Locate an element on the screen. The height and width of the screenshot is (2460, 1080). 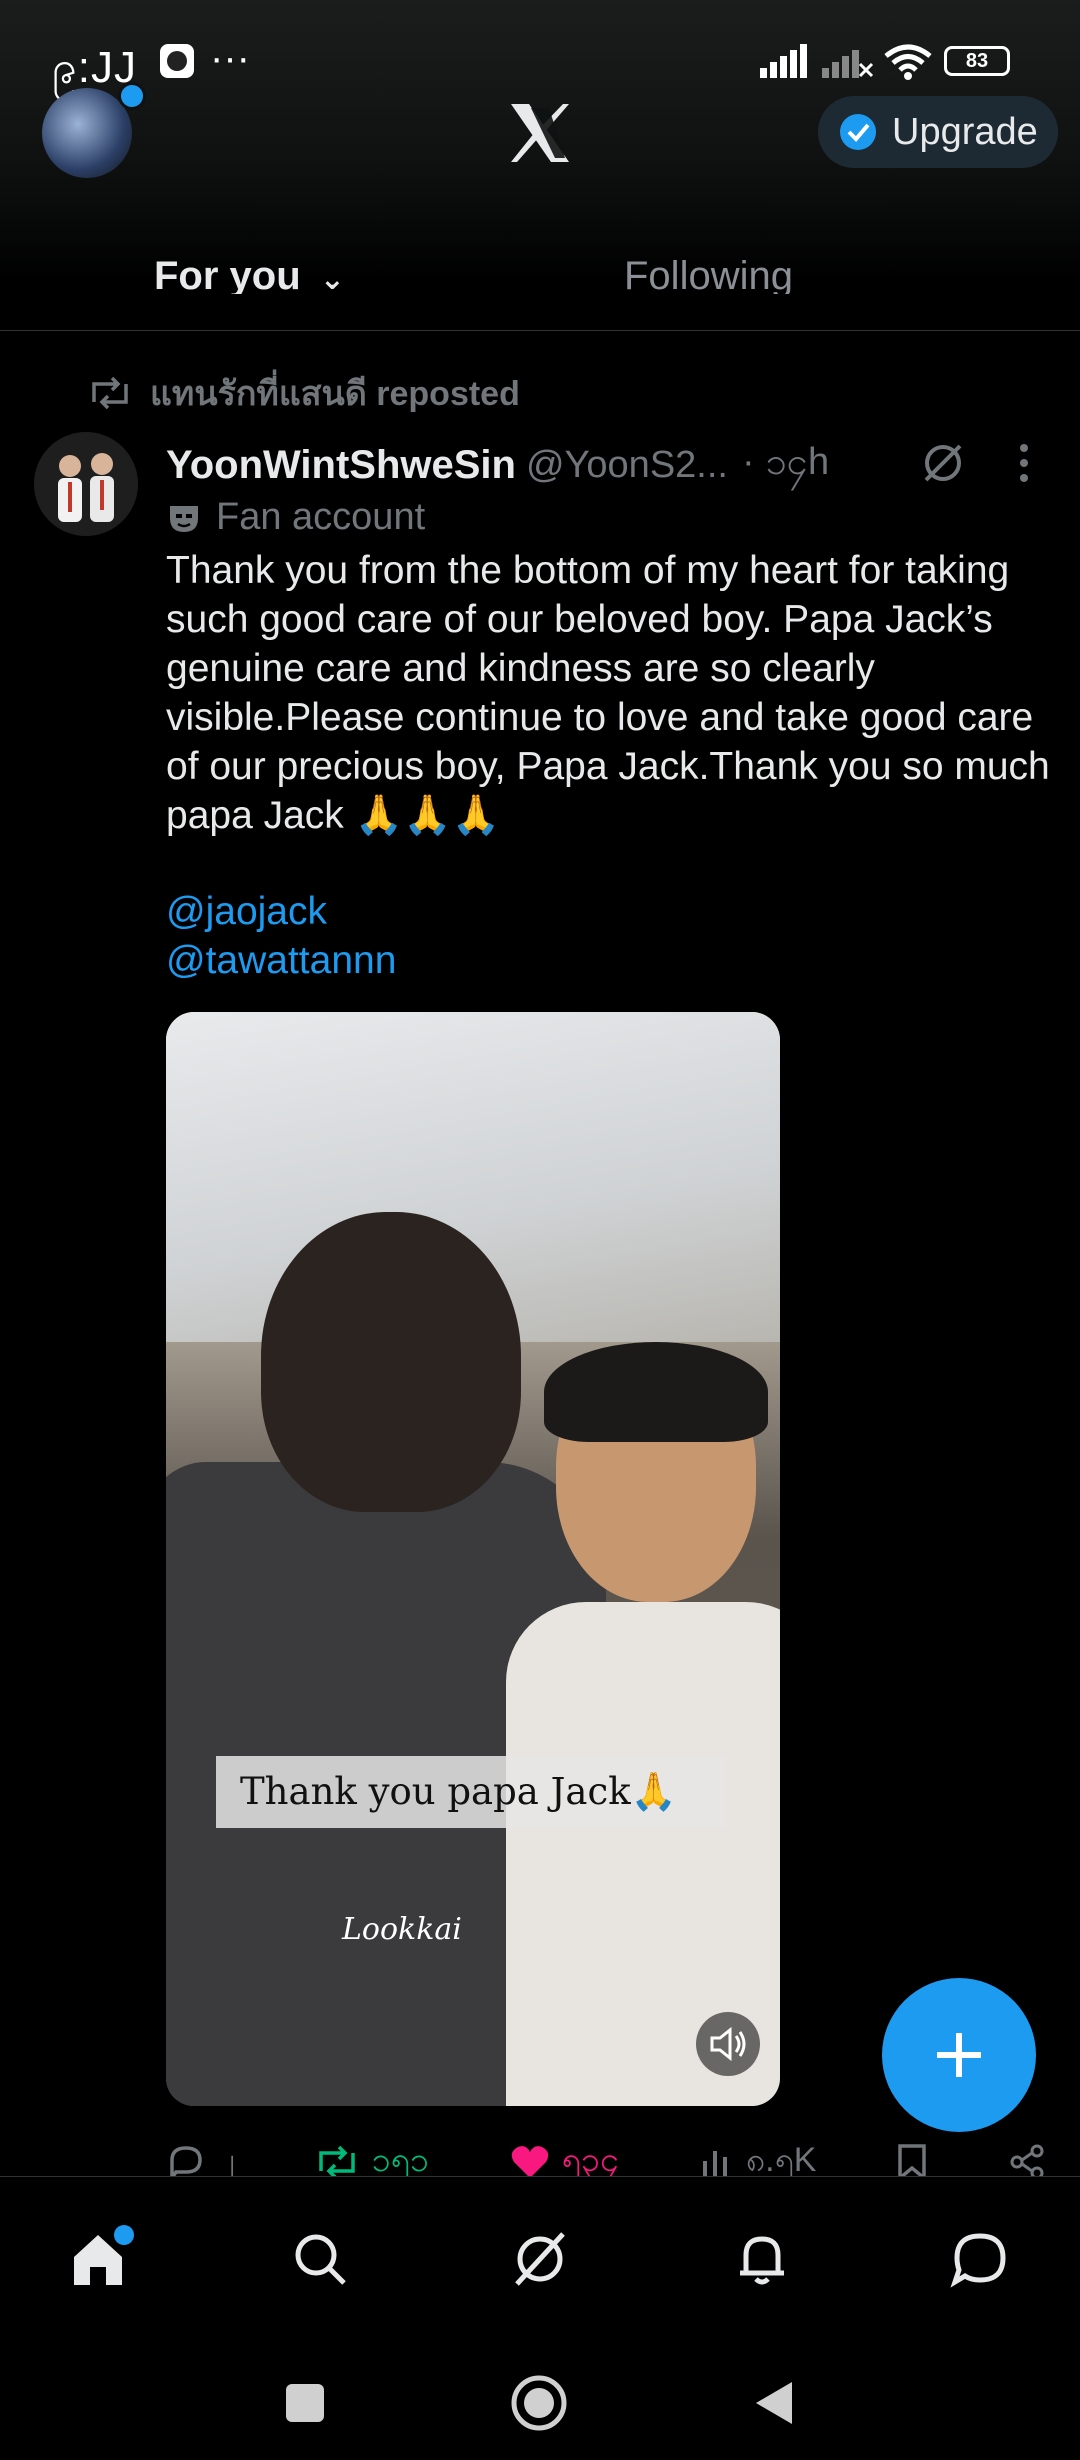
signal-2-icon is located at coordinates (848, 63).